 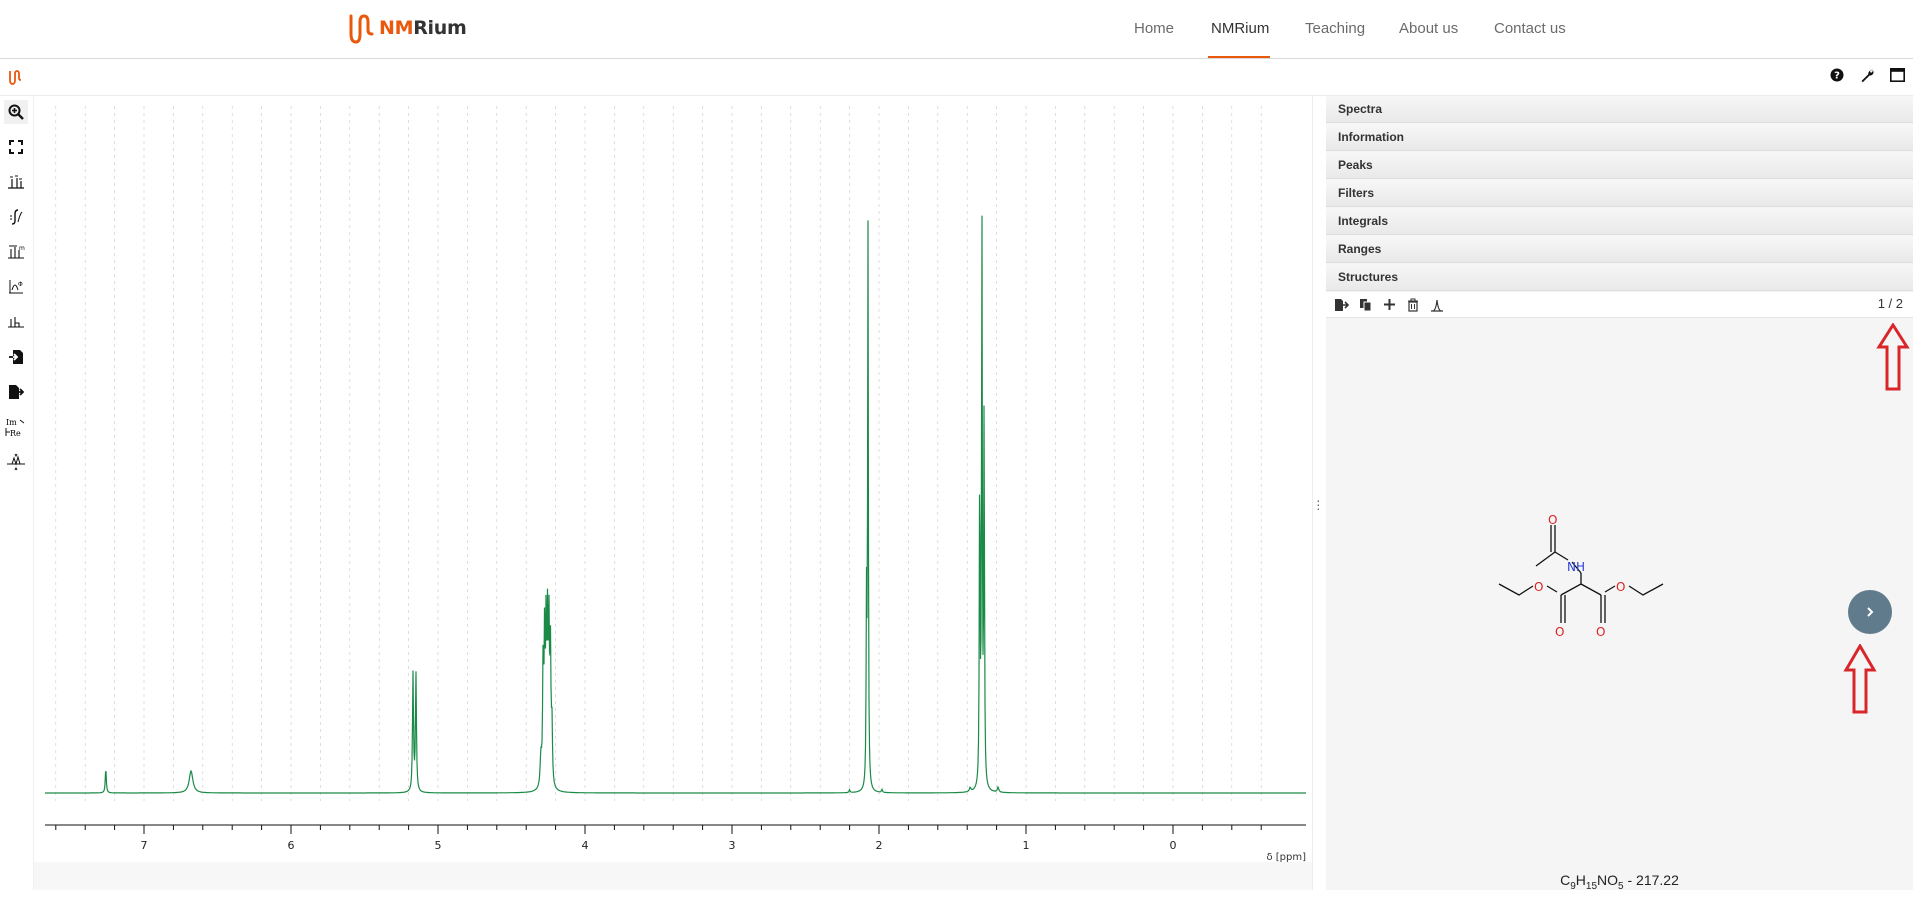 I want to click on svg-text: Re, so click(x=15, y=433).